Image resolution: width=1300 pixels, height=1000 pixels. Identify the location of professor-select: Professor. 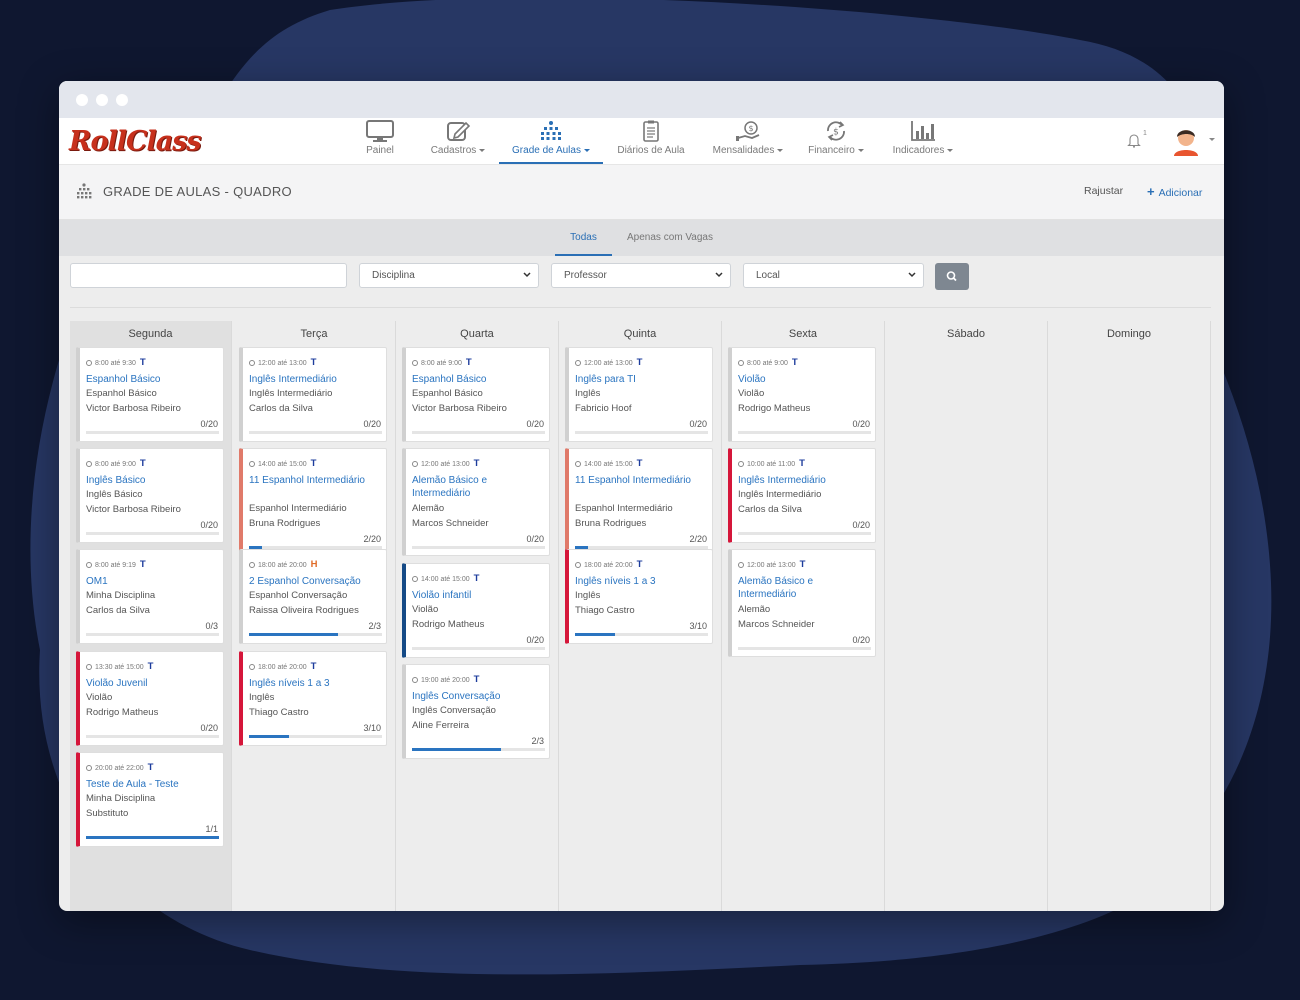
(641, 275).